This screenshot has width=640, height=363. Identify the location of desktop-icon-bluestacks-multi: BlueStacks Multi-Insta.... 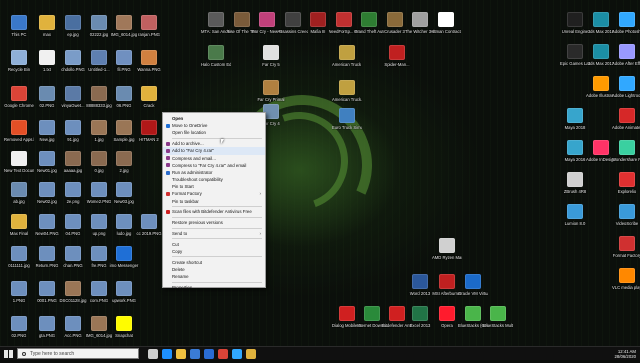
(498, 322).